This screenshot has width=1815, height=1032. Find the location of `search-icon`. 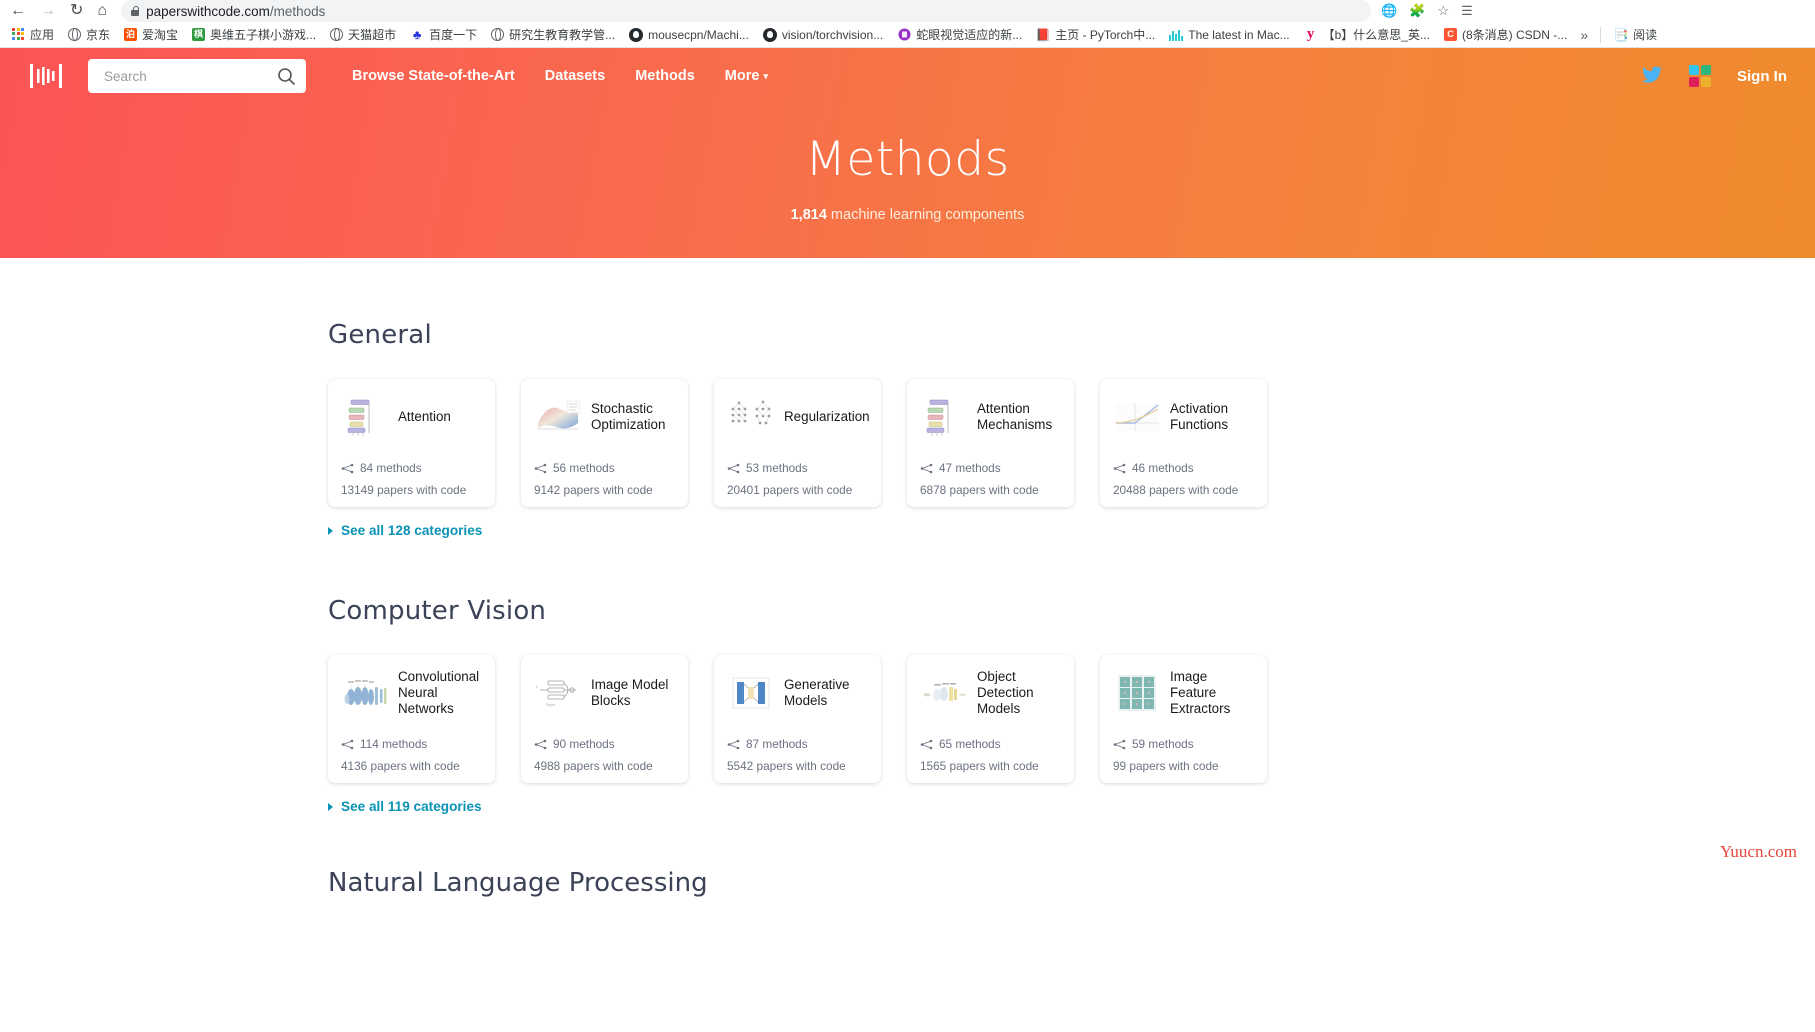

search-icon is located at coordinates (286, 76).